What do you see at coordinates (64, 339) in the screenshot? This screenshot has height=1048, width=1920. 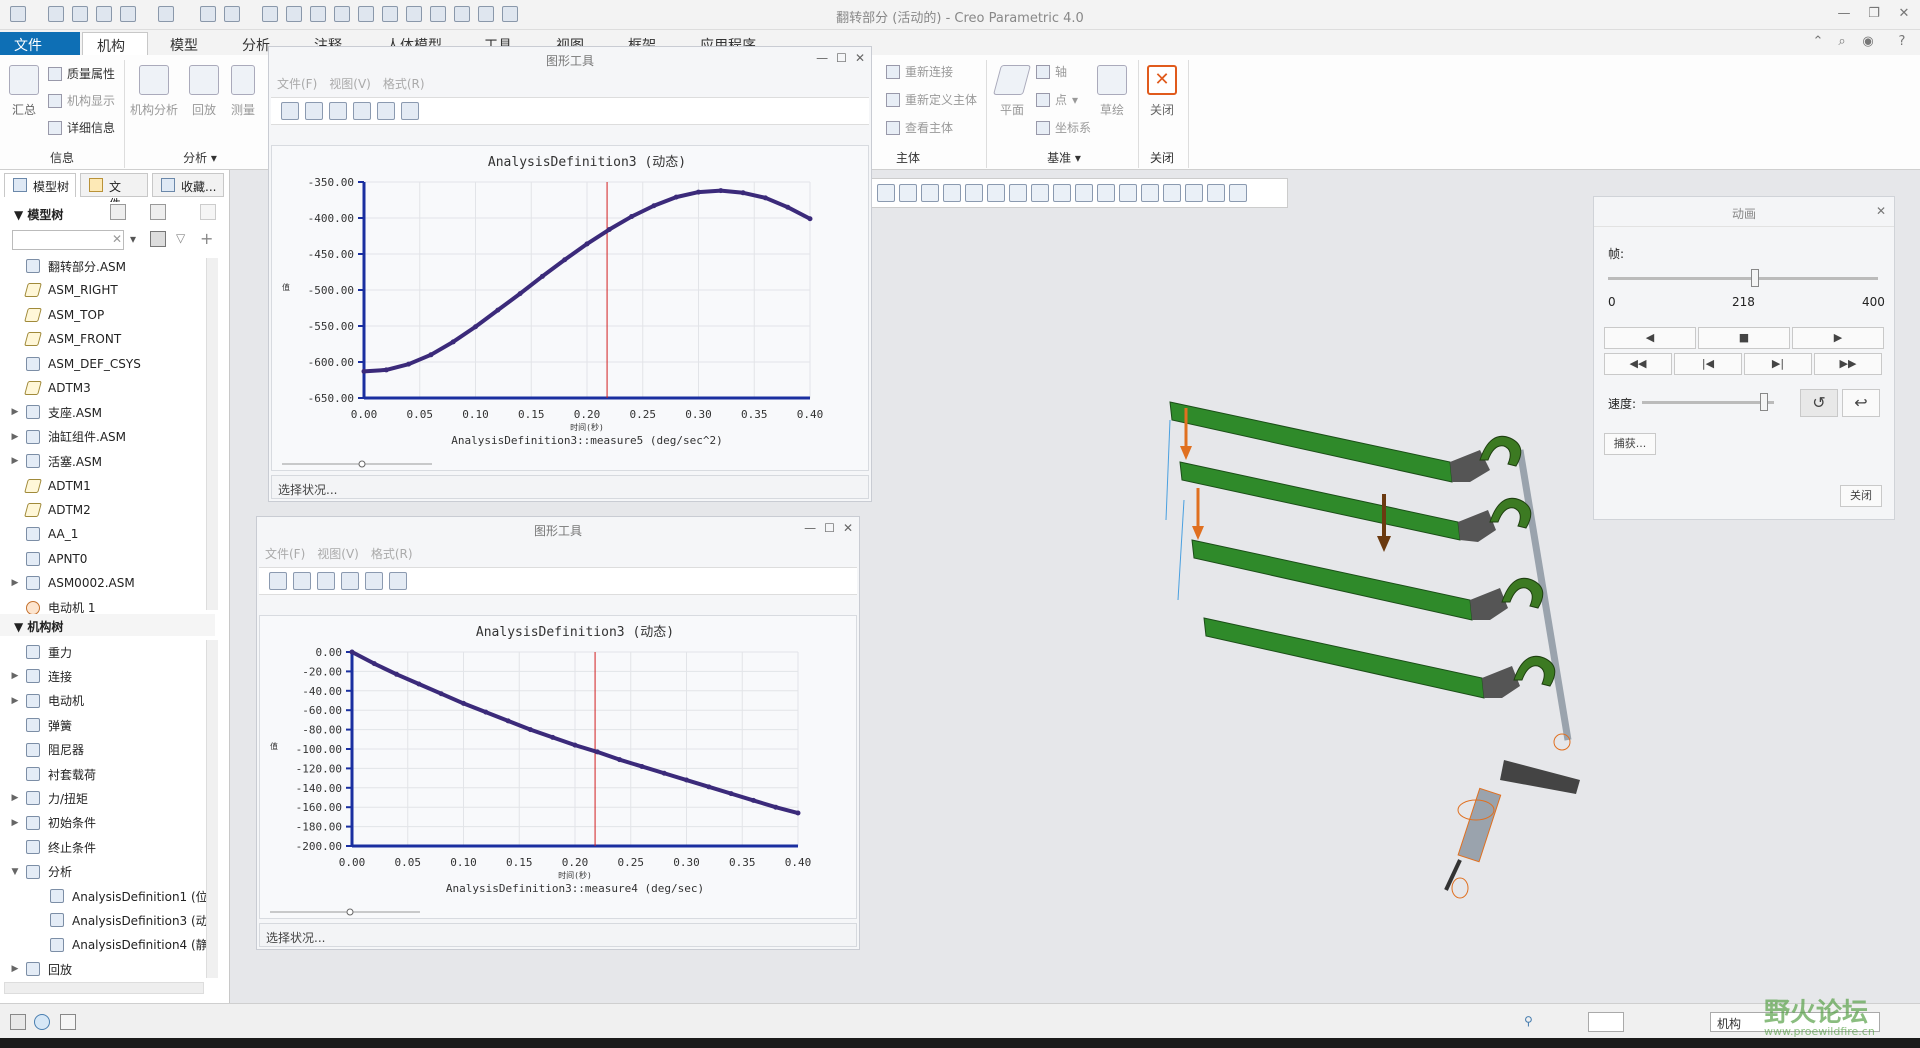 I see `model-tree-item: ASM_FRONT` at bounding box center [64, 339].